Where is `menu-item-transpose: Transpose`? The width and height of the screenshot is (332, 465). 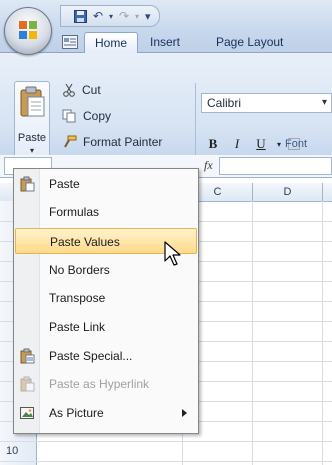
menu-item-transpose: Transpose is located at coordinates (106, 298).